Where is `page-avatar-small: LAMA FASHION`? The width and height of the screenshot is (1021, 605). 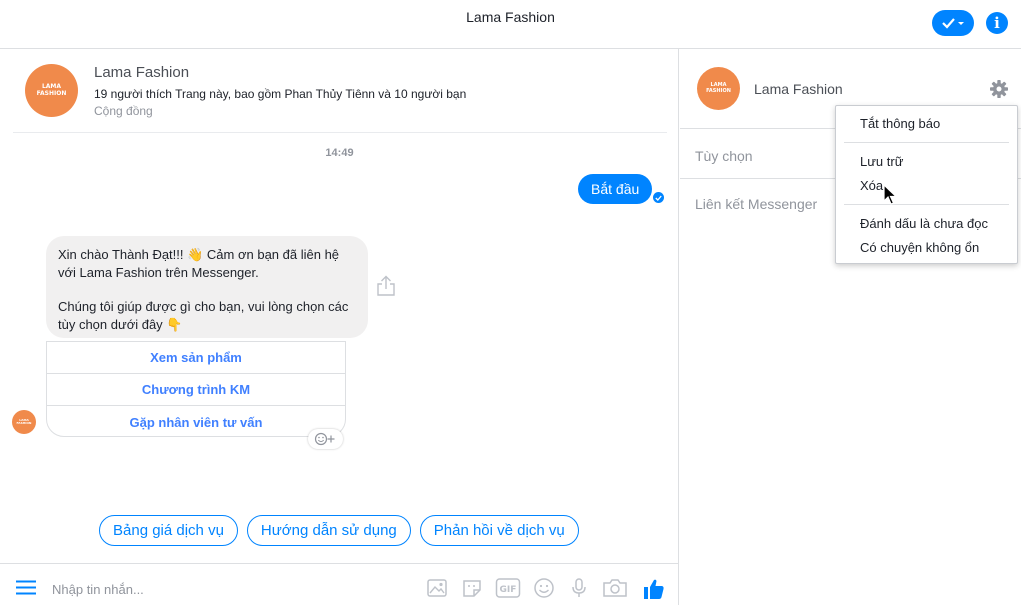
page-avatar-small: LAMA FASHION is located at coordinates (24, 422).